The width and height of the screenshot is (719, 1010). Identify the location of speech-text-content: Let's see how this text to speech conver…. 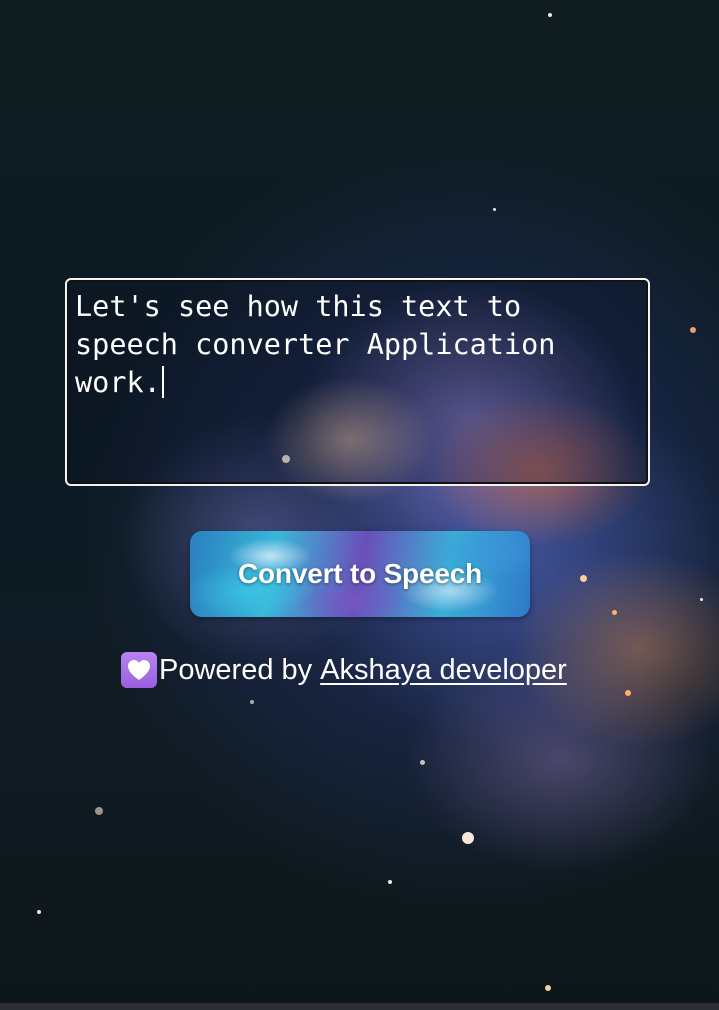
(324, 344).